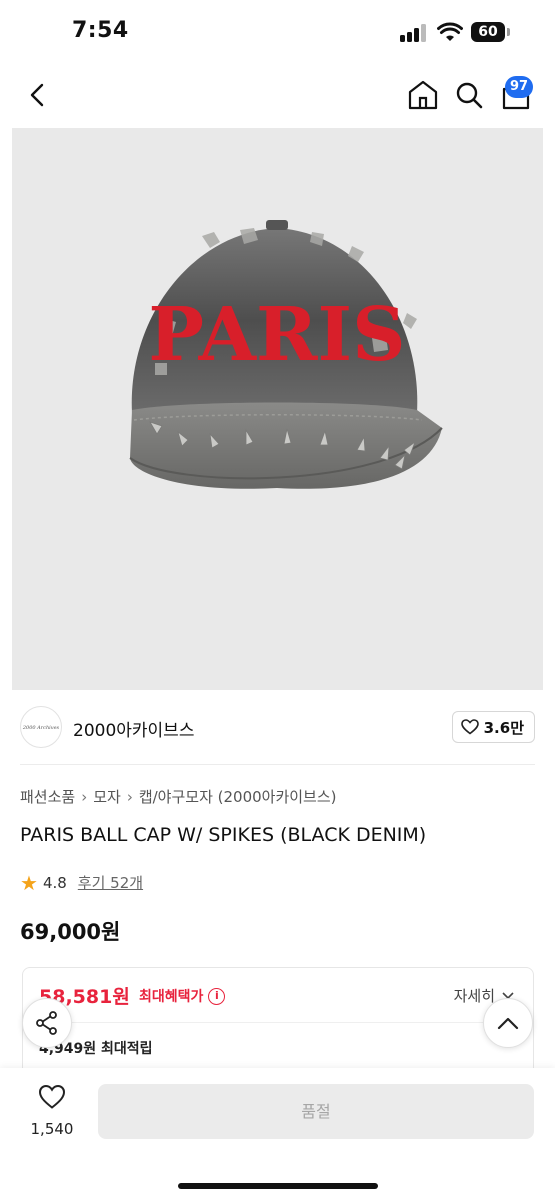 Image resolution: width=555 pixels, height=1200 pixels. I want to click on star-icon: ★, so click(29, 882).